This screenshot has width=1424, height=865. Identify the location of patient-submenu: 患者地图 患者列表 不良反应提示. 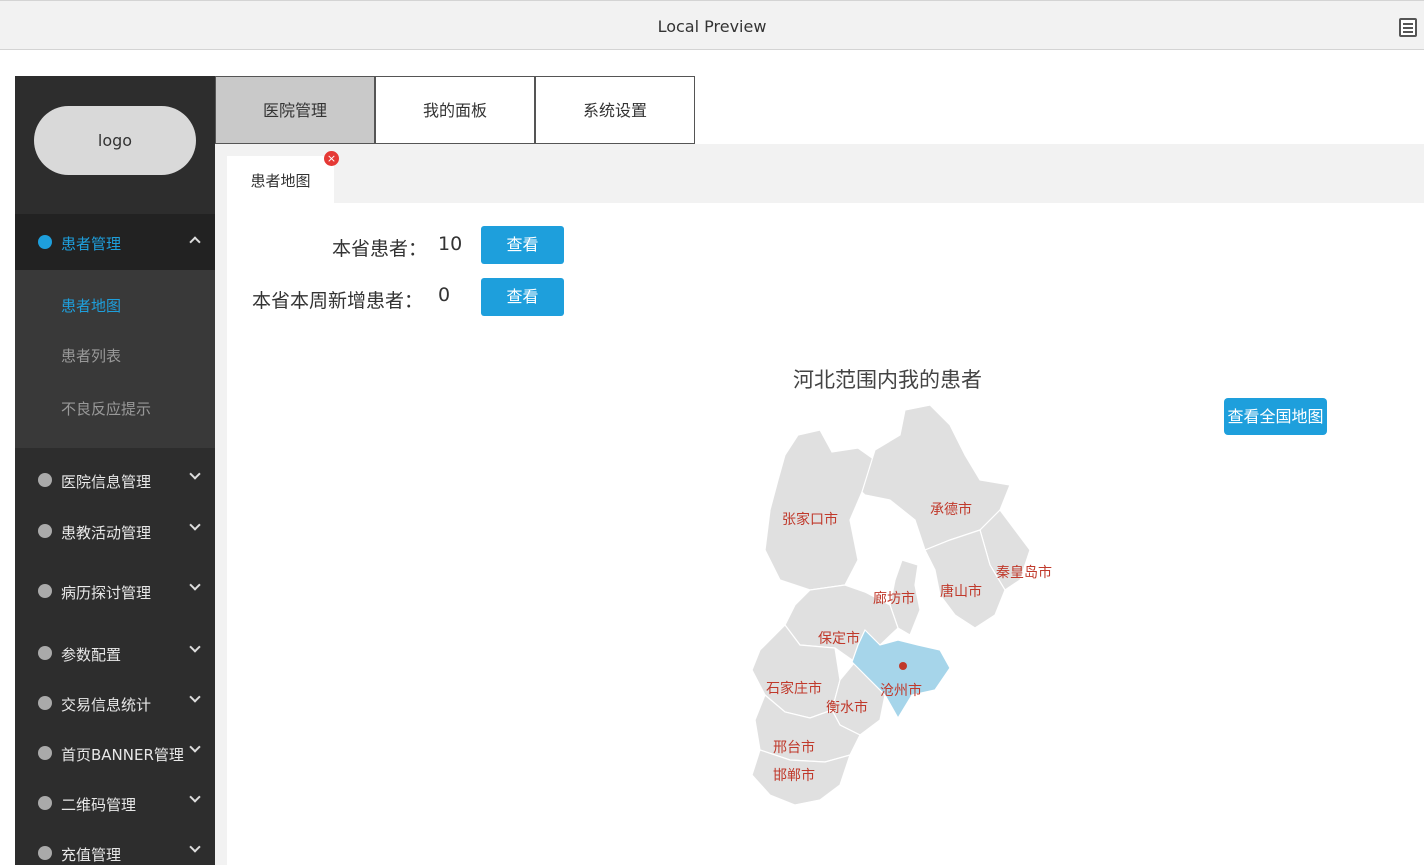
(115, 359).